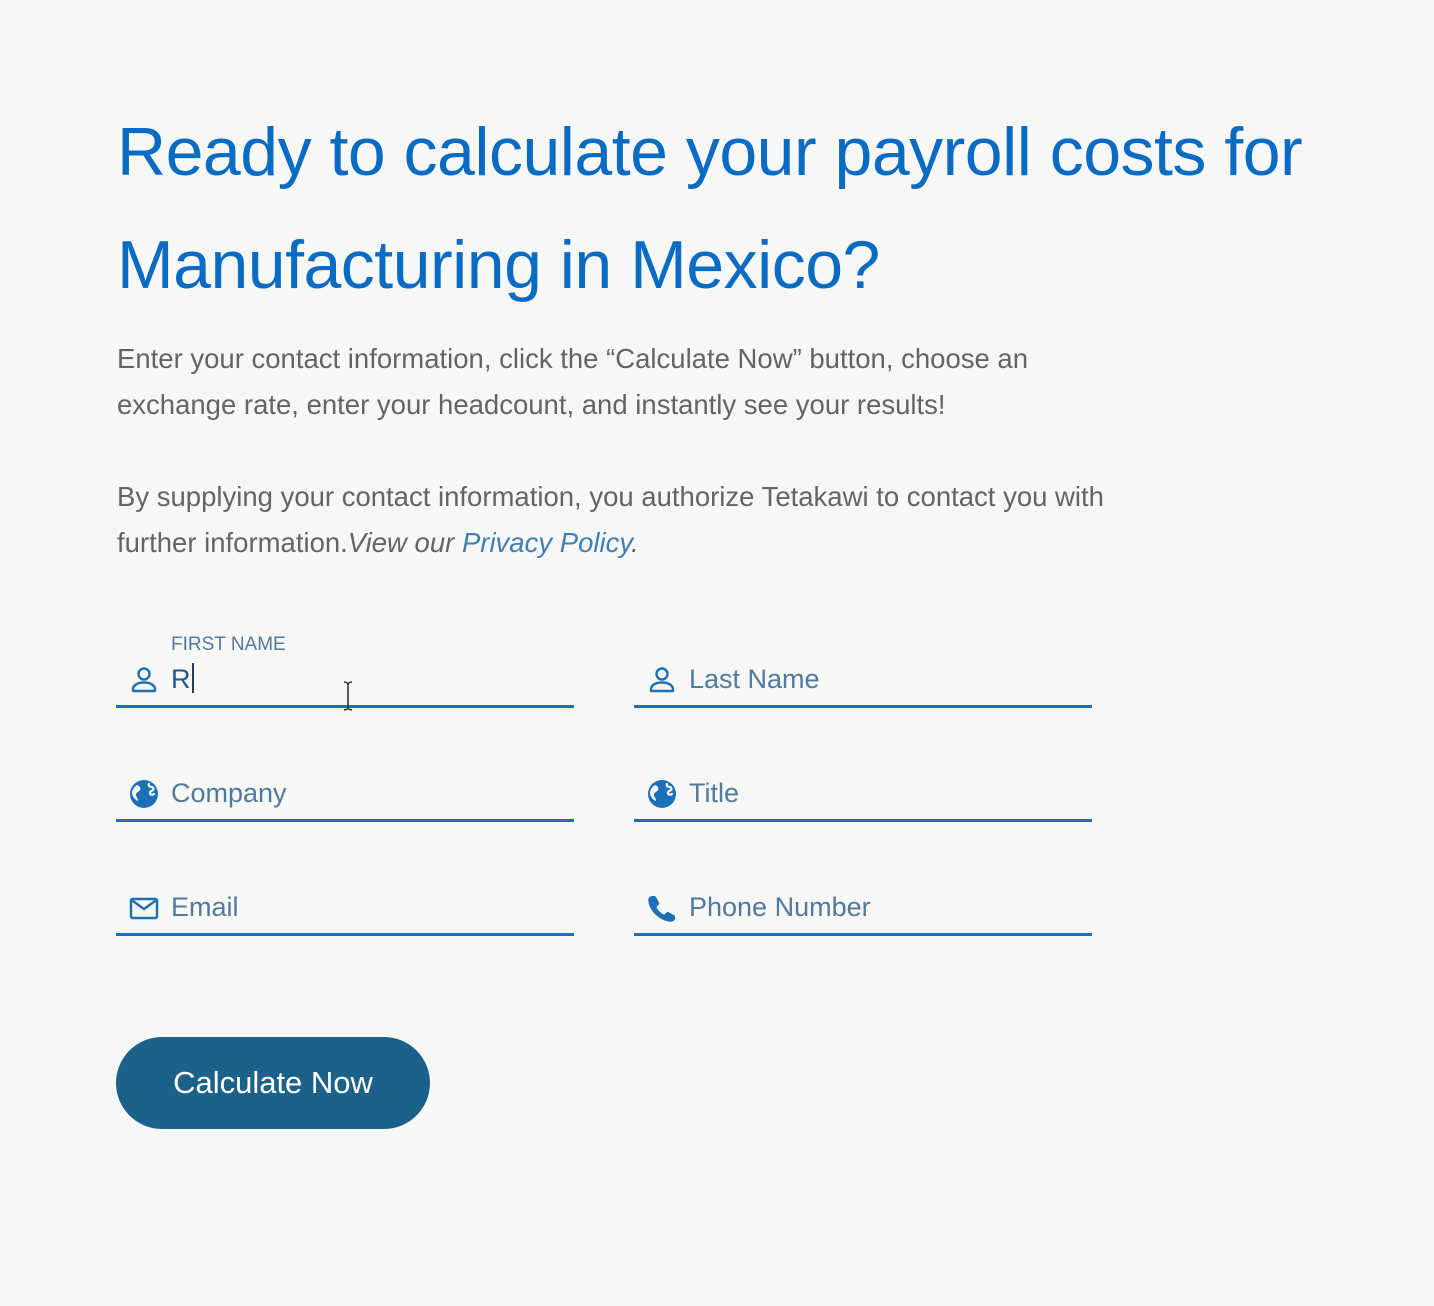  What do you see at coordinates (229, 793) in the screenshot?
I see `company-input: Company` at bounding box center [229, 793].